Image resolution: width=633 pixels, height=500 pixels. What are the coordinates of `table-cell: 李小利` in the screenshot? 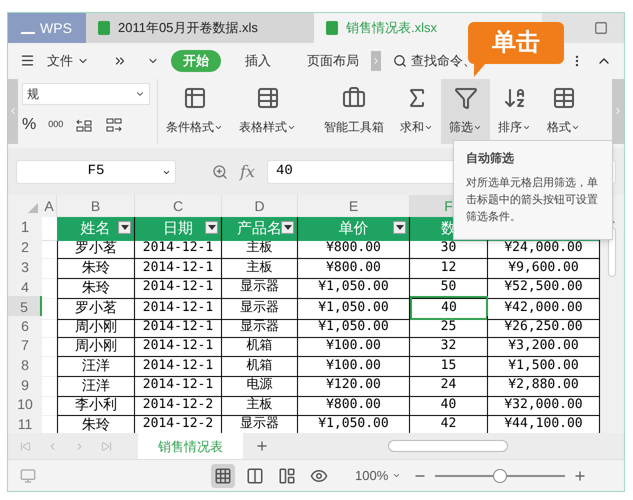 It's located at (96, 405).